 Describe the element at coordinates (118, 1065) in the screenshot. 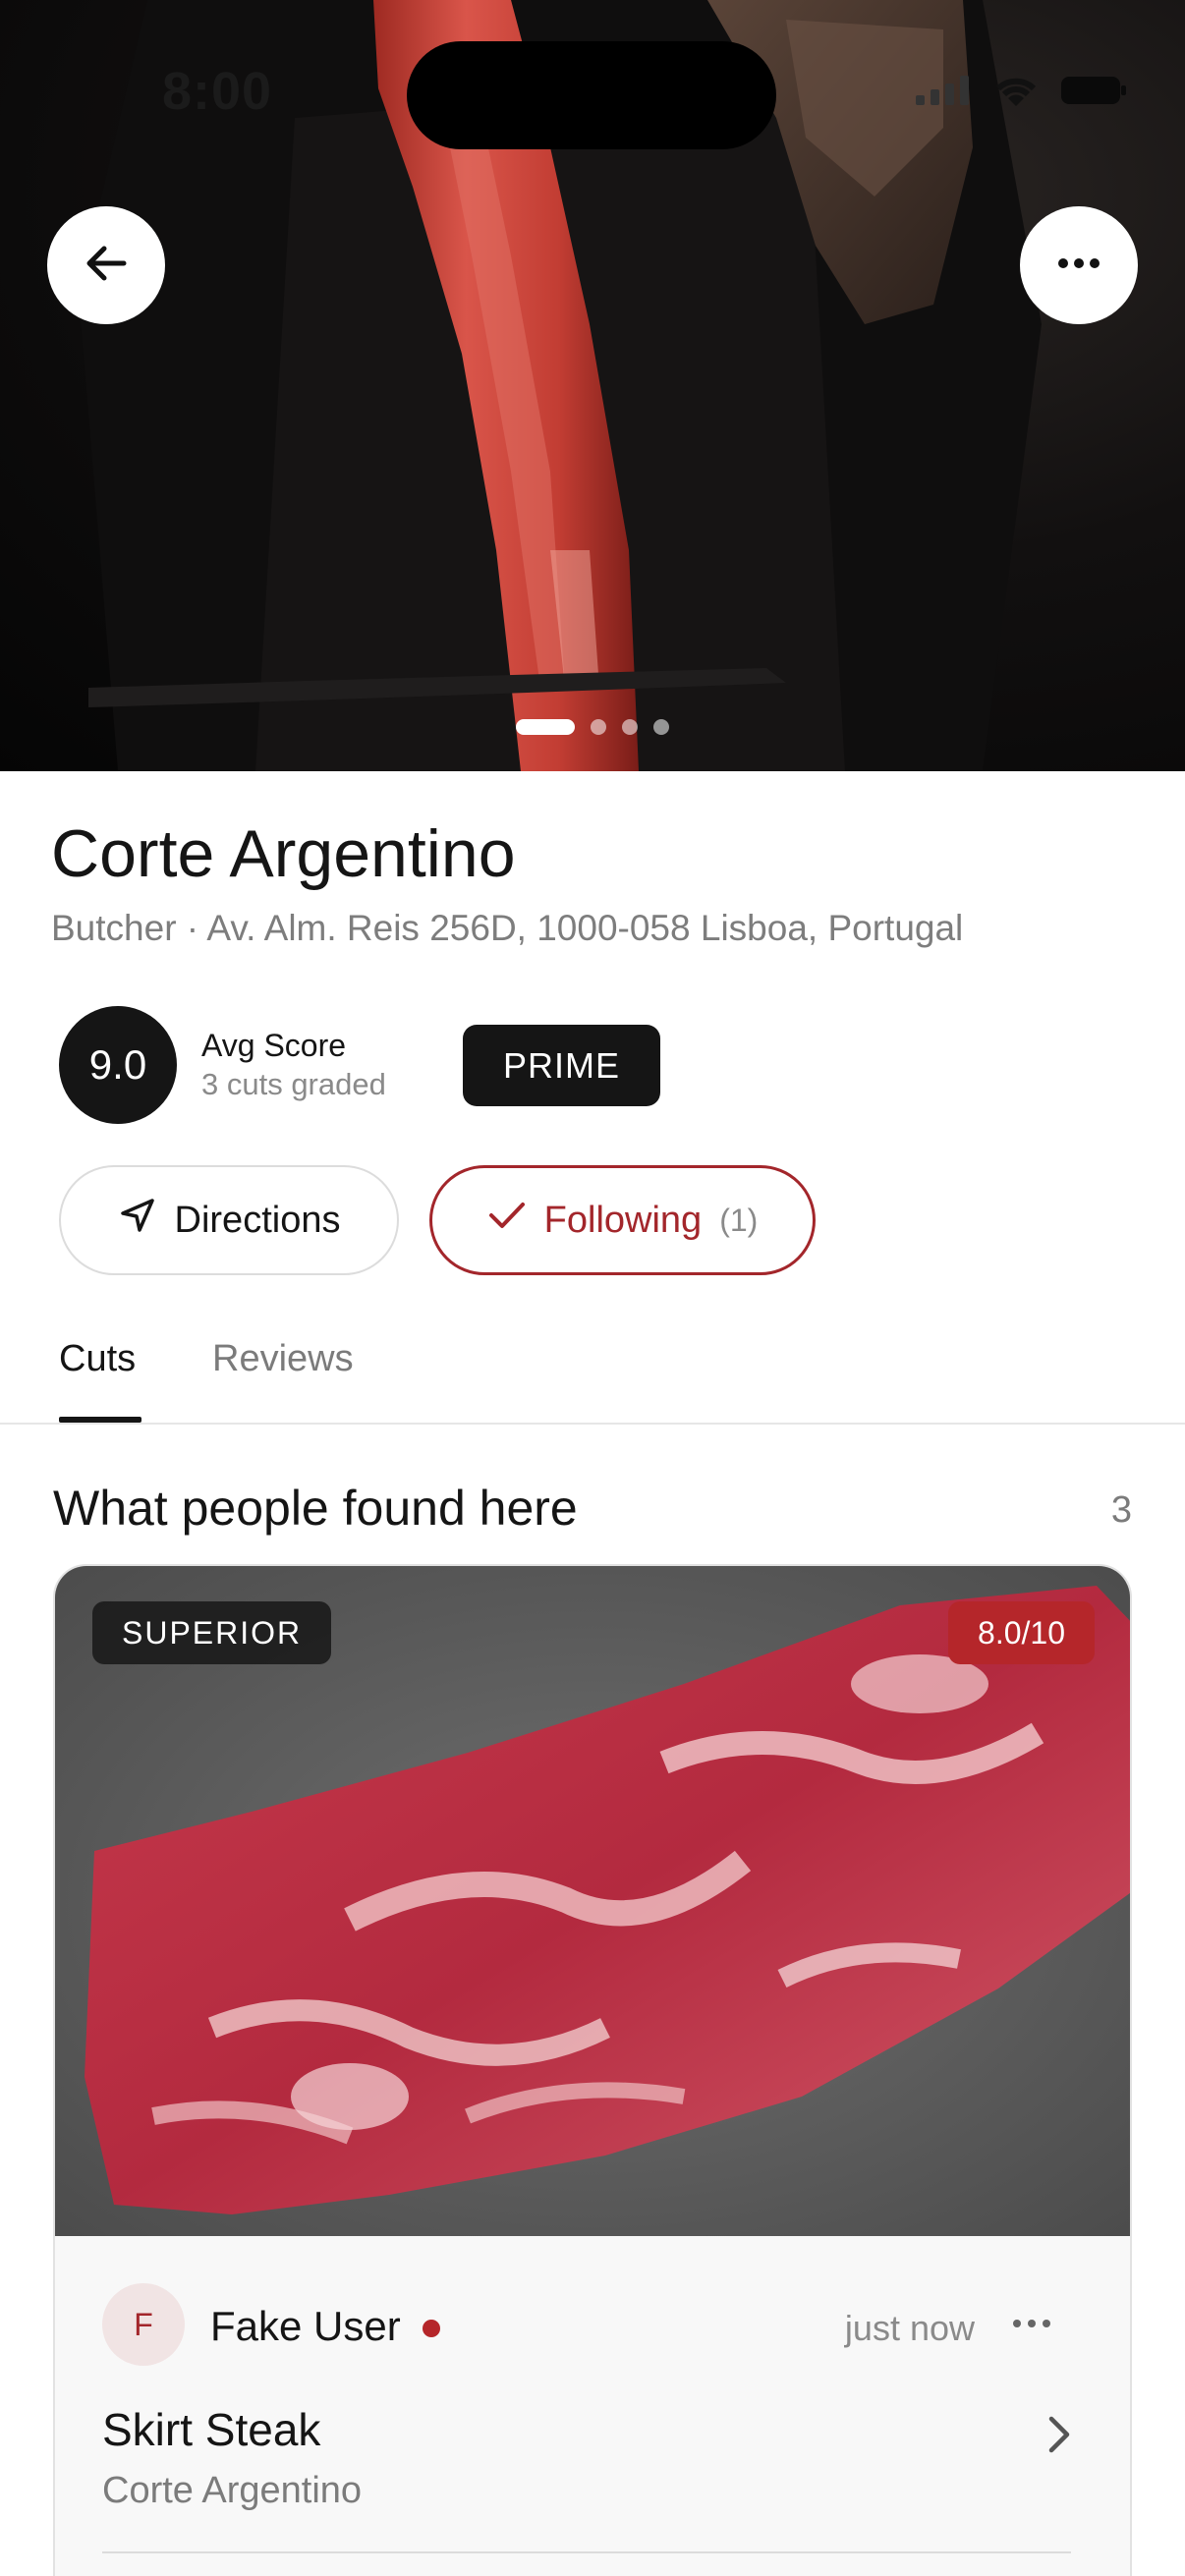

I see `avg-score-badge: 9.0` at that location.